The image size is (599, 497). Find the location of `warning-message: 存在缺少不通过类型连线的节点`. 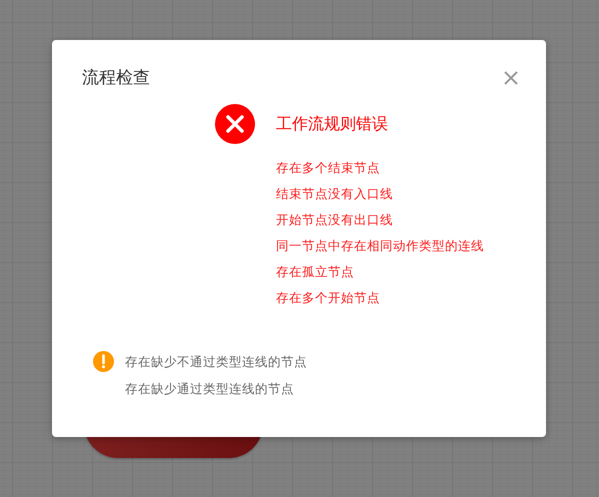

warning-message: 存在缺少不通过类型连线的节点 is located at coordinates (216, 362).